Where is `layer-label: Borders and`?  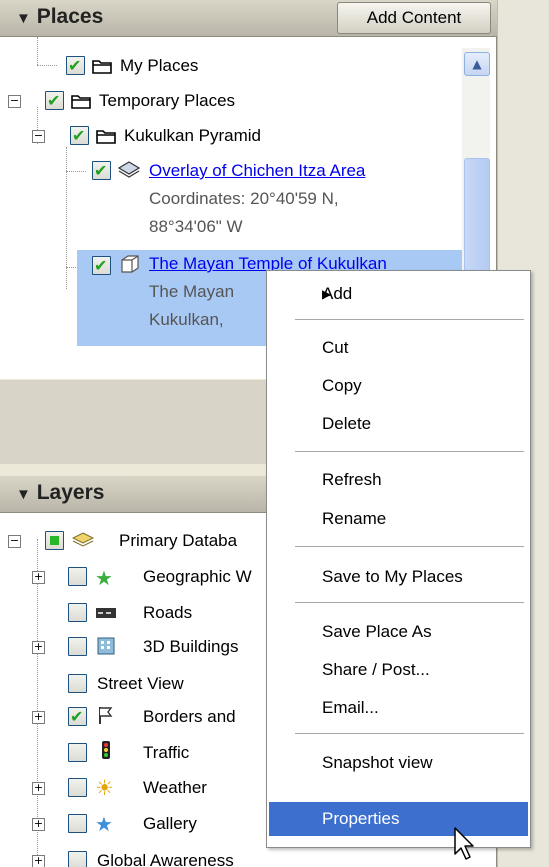 layer-label: Borders and is located at coordinates (189, 716).